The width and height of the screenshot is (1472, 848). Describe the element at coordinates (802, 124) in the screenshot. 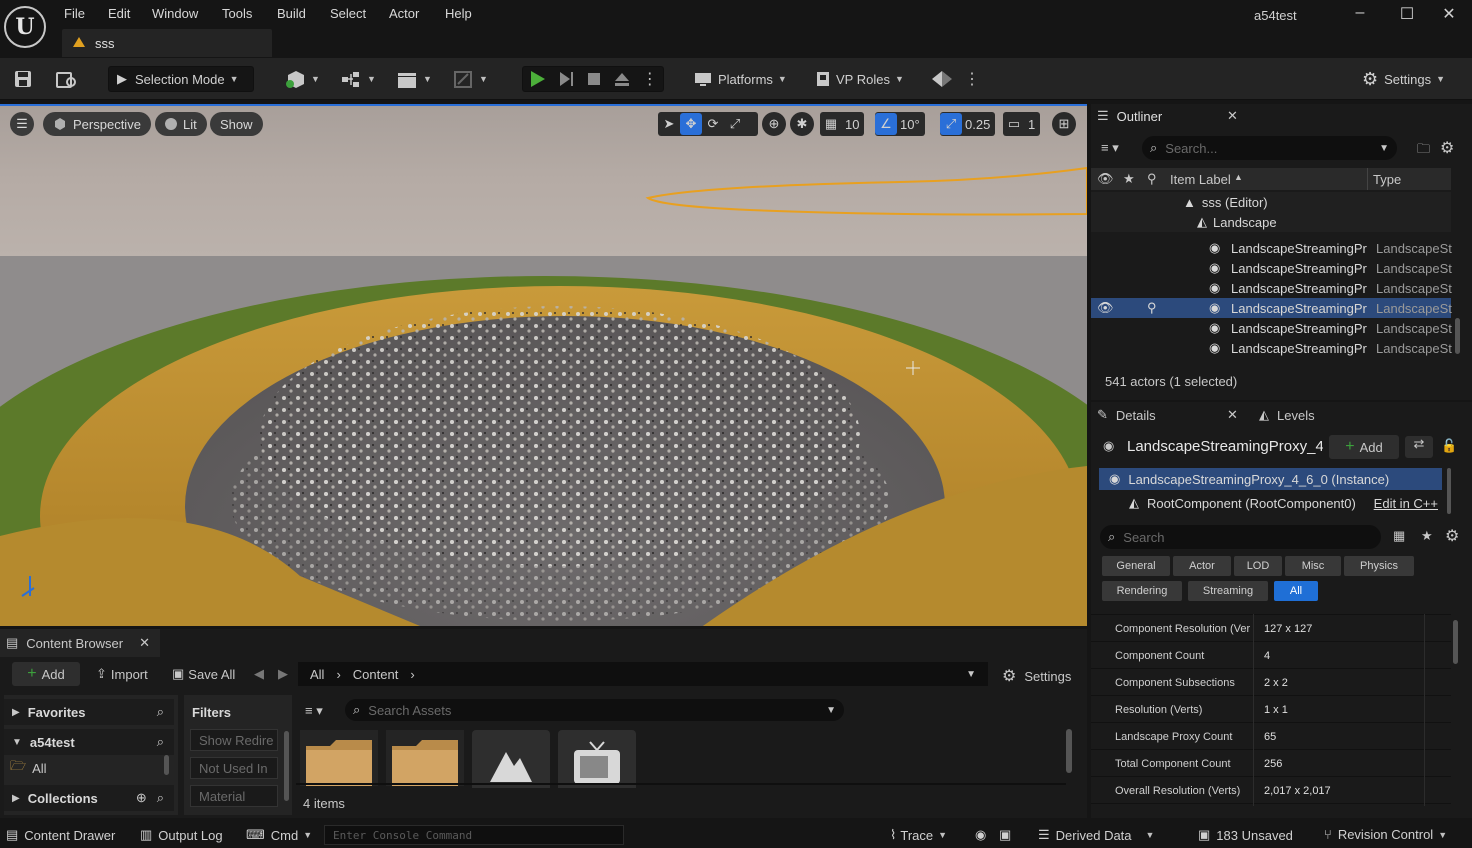

I see `surface-snap-icon: ✱` at that location.